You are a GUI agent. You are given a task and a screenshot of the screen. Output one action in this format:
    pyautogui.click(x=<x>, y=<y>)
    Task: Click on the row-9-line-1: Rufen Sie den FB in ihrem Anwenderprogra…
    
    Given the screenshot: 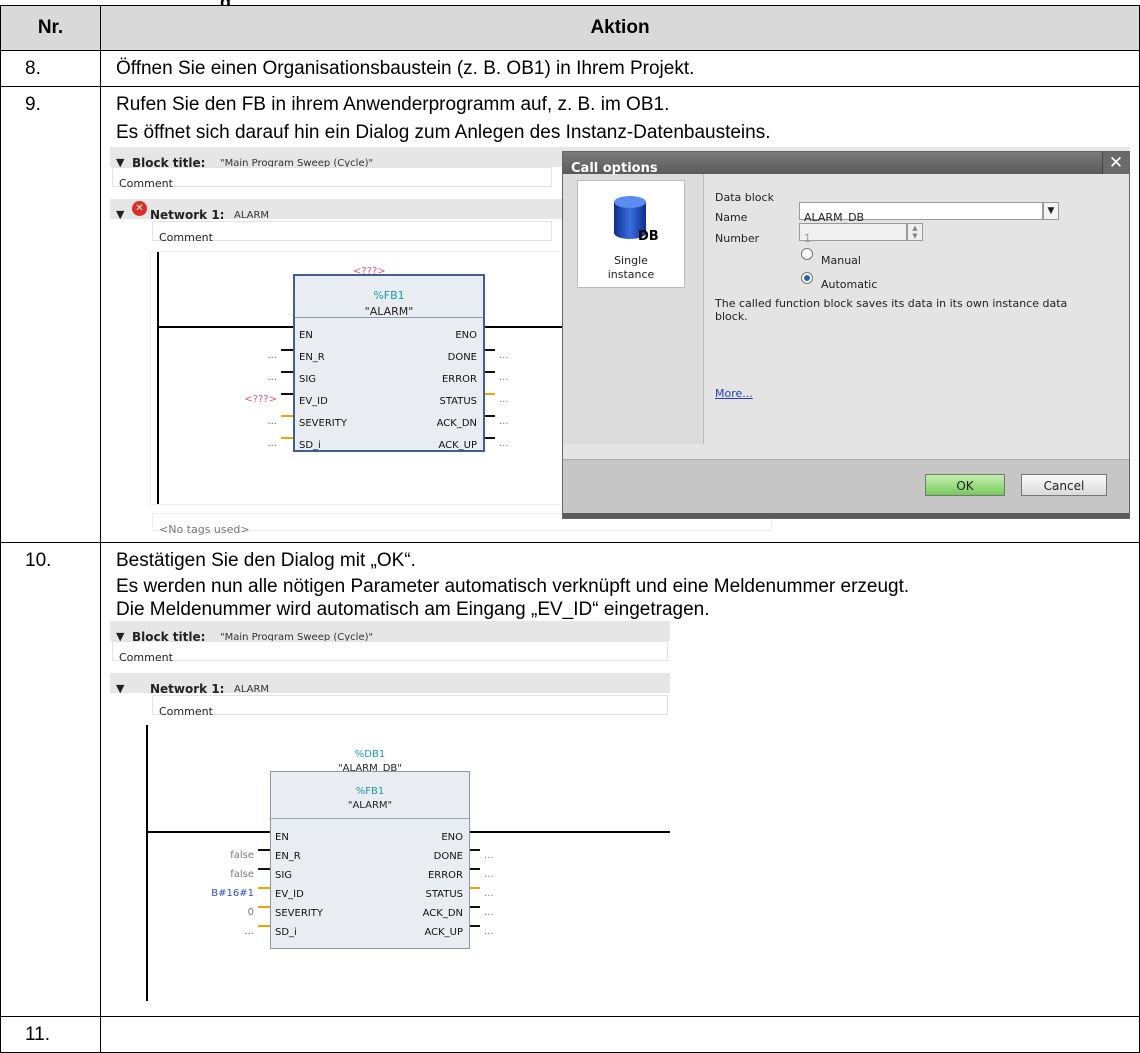 What is the action you would take?
    pyautogui.click(x=393, y=104)
    